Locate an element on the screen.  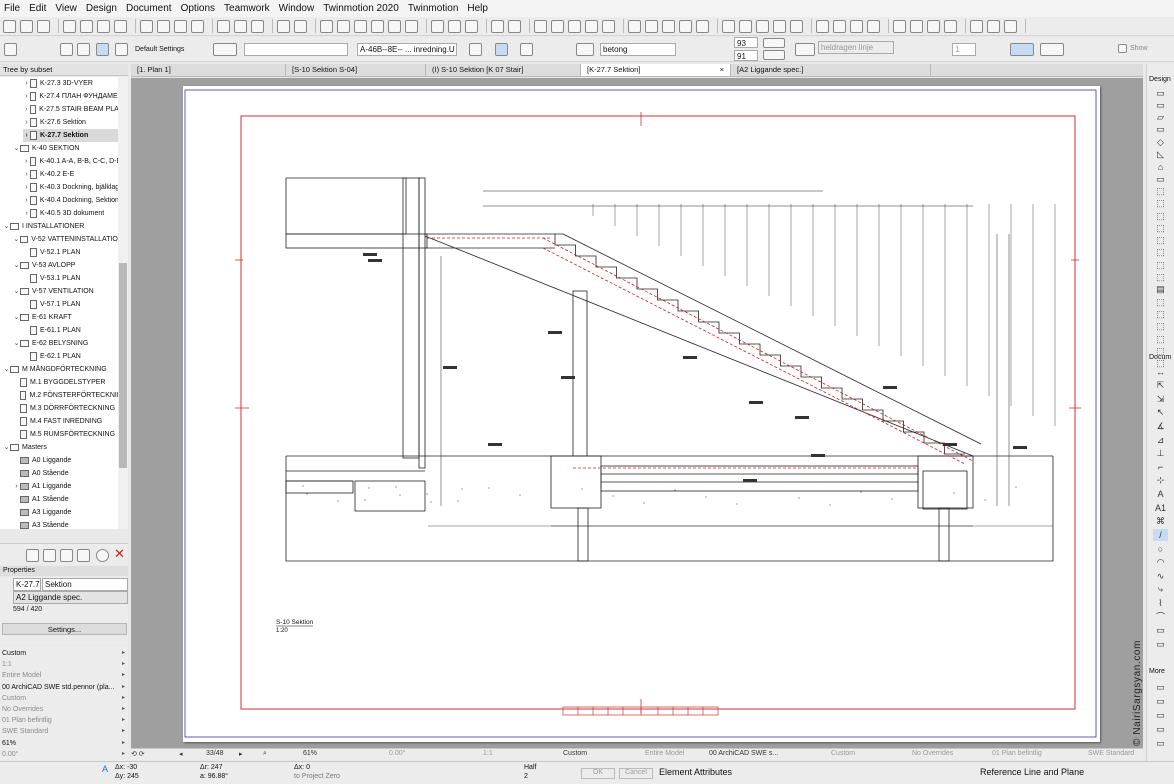
view-setting-row: SWE Standard ▸ is located at coordinates (64, 731).